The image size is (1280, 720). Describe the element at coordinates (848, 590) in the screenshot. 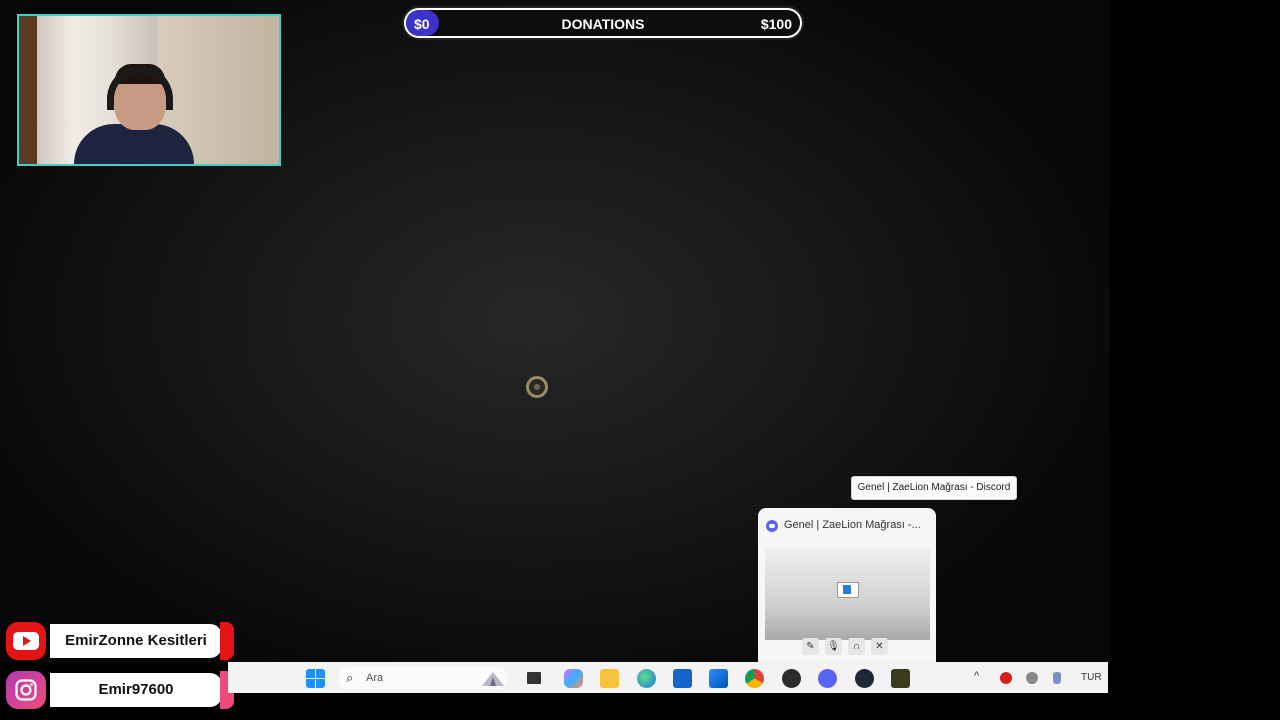

I see `preview-app-logo-icon` at that location.